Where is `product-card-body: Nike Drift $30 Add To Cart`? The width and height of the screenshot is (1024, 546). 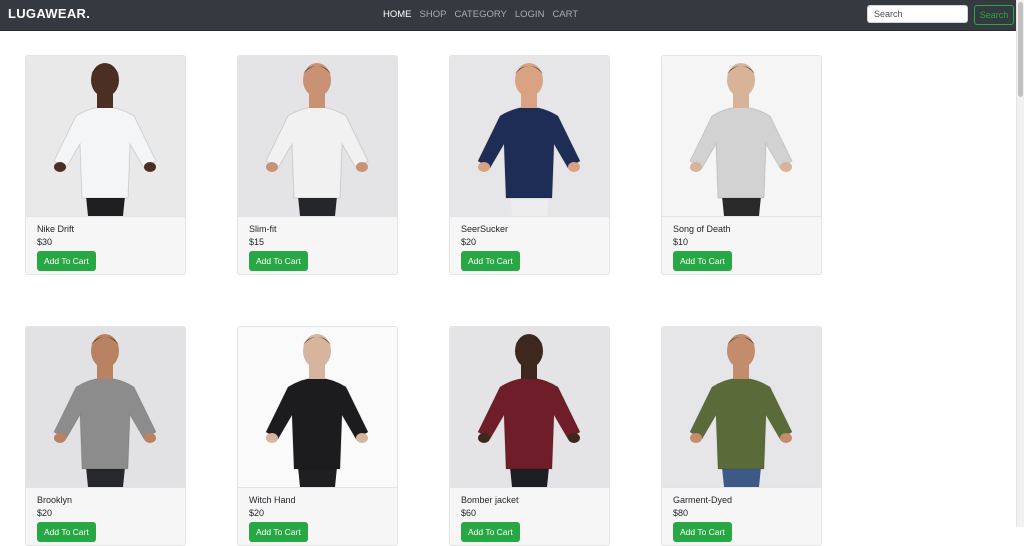 product-card-body: Nike Drift $30 Add To Cart is located at coordinates (105, 244).